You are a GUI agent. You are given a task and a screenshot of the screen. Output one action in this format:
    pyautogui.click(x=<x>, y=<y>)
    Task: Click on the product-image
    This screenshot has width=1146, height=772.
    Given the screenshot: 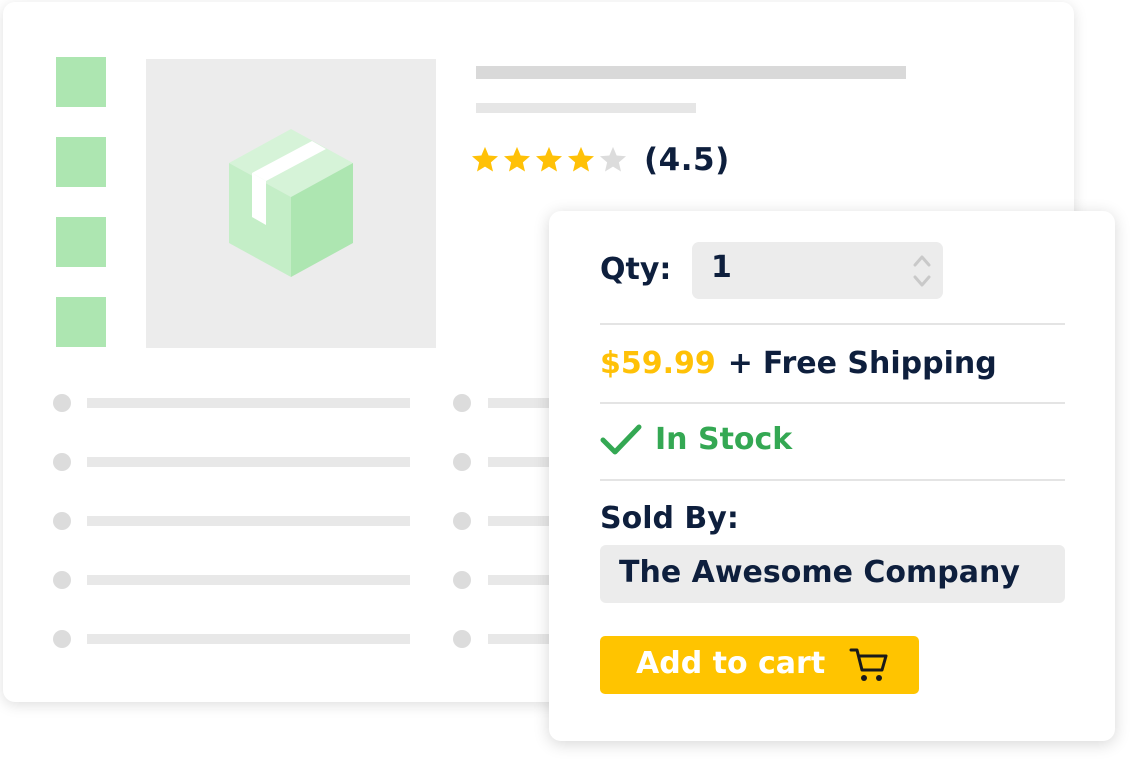 What is the action you would take?
    pyautogui.click(x=291, y=203)
    